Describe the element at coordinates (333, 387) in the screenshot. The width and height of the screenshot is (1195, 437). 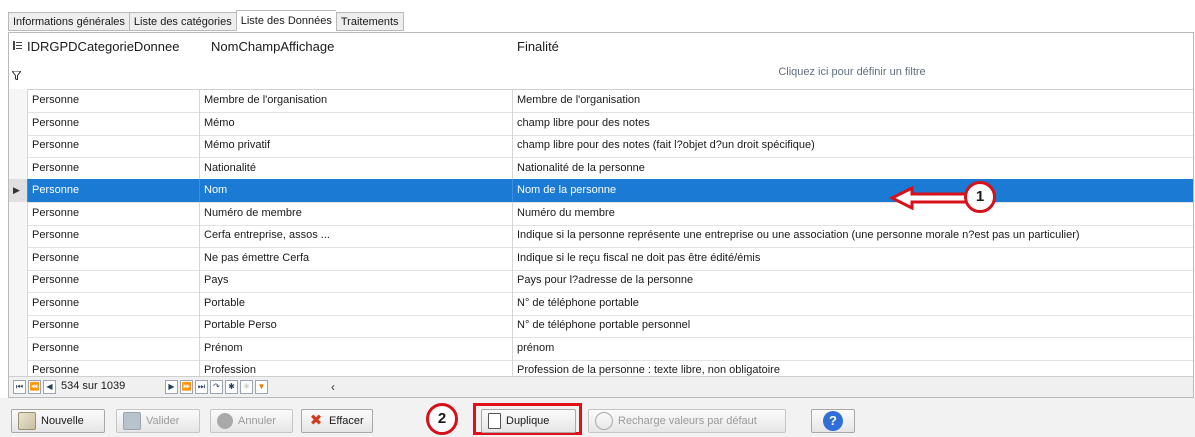
I see `scroll-left-icon: ‹` at that location.